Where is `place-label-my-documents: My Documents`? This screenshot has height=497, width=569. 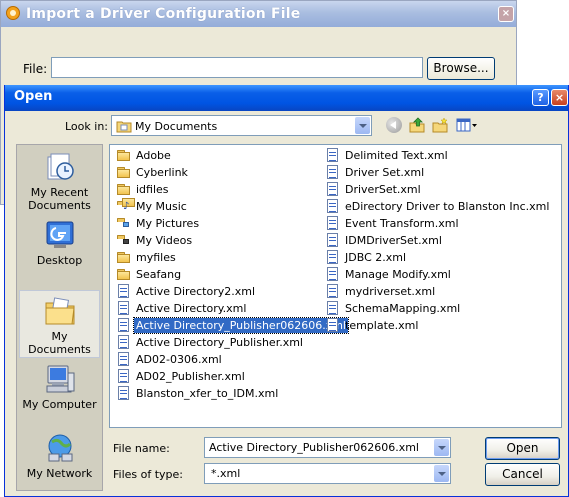
place-label-my-documents: My Documents is located at coordinates (59, 343).